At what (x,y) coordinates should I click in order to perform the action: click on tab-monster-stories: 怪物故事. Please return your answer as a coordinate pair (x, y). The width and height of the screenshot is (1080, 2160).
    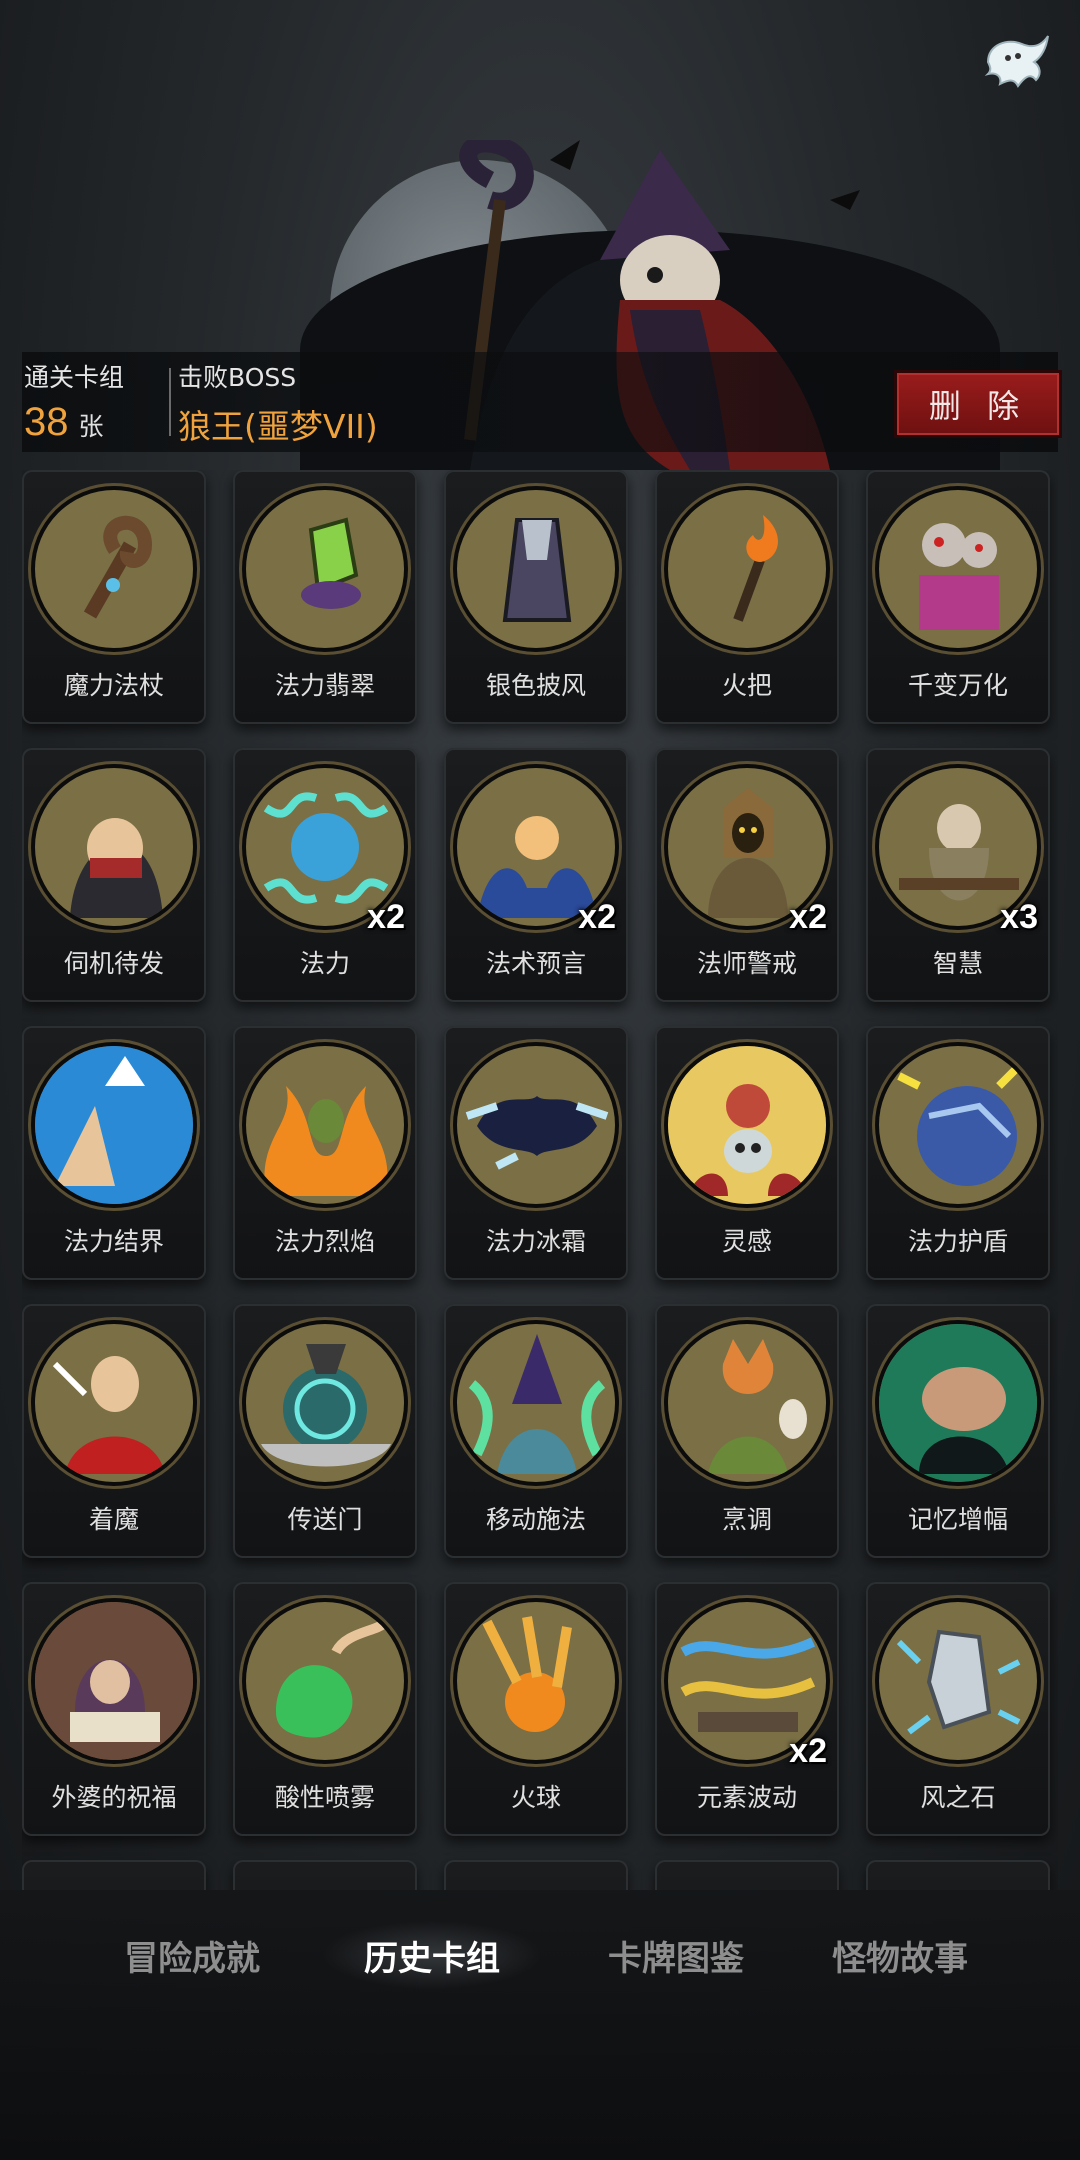
    Looking at the image, I should click on (900, 1955).